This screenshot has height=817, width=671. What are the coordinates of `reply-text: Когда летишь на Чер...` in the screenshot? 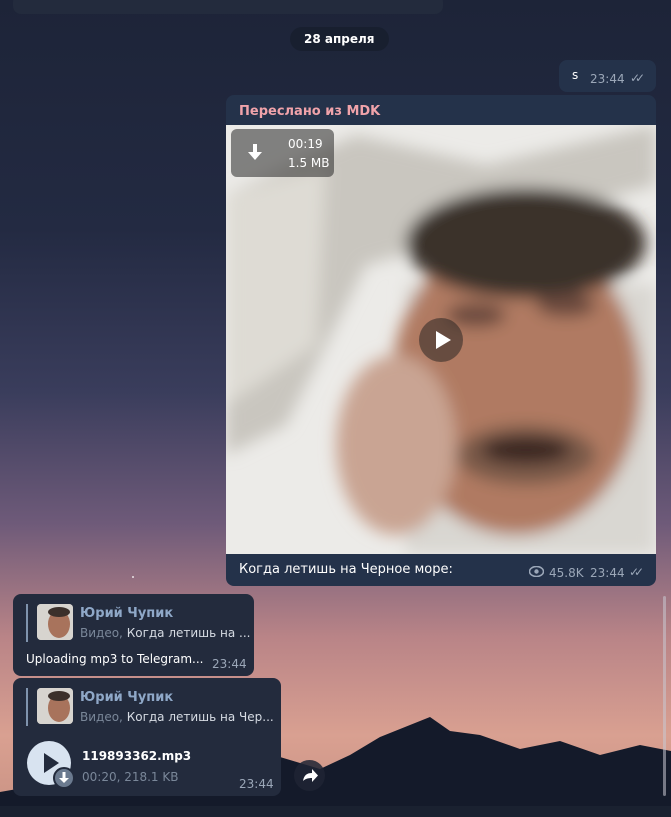 It's located at (200, 717).